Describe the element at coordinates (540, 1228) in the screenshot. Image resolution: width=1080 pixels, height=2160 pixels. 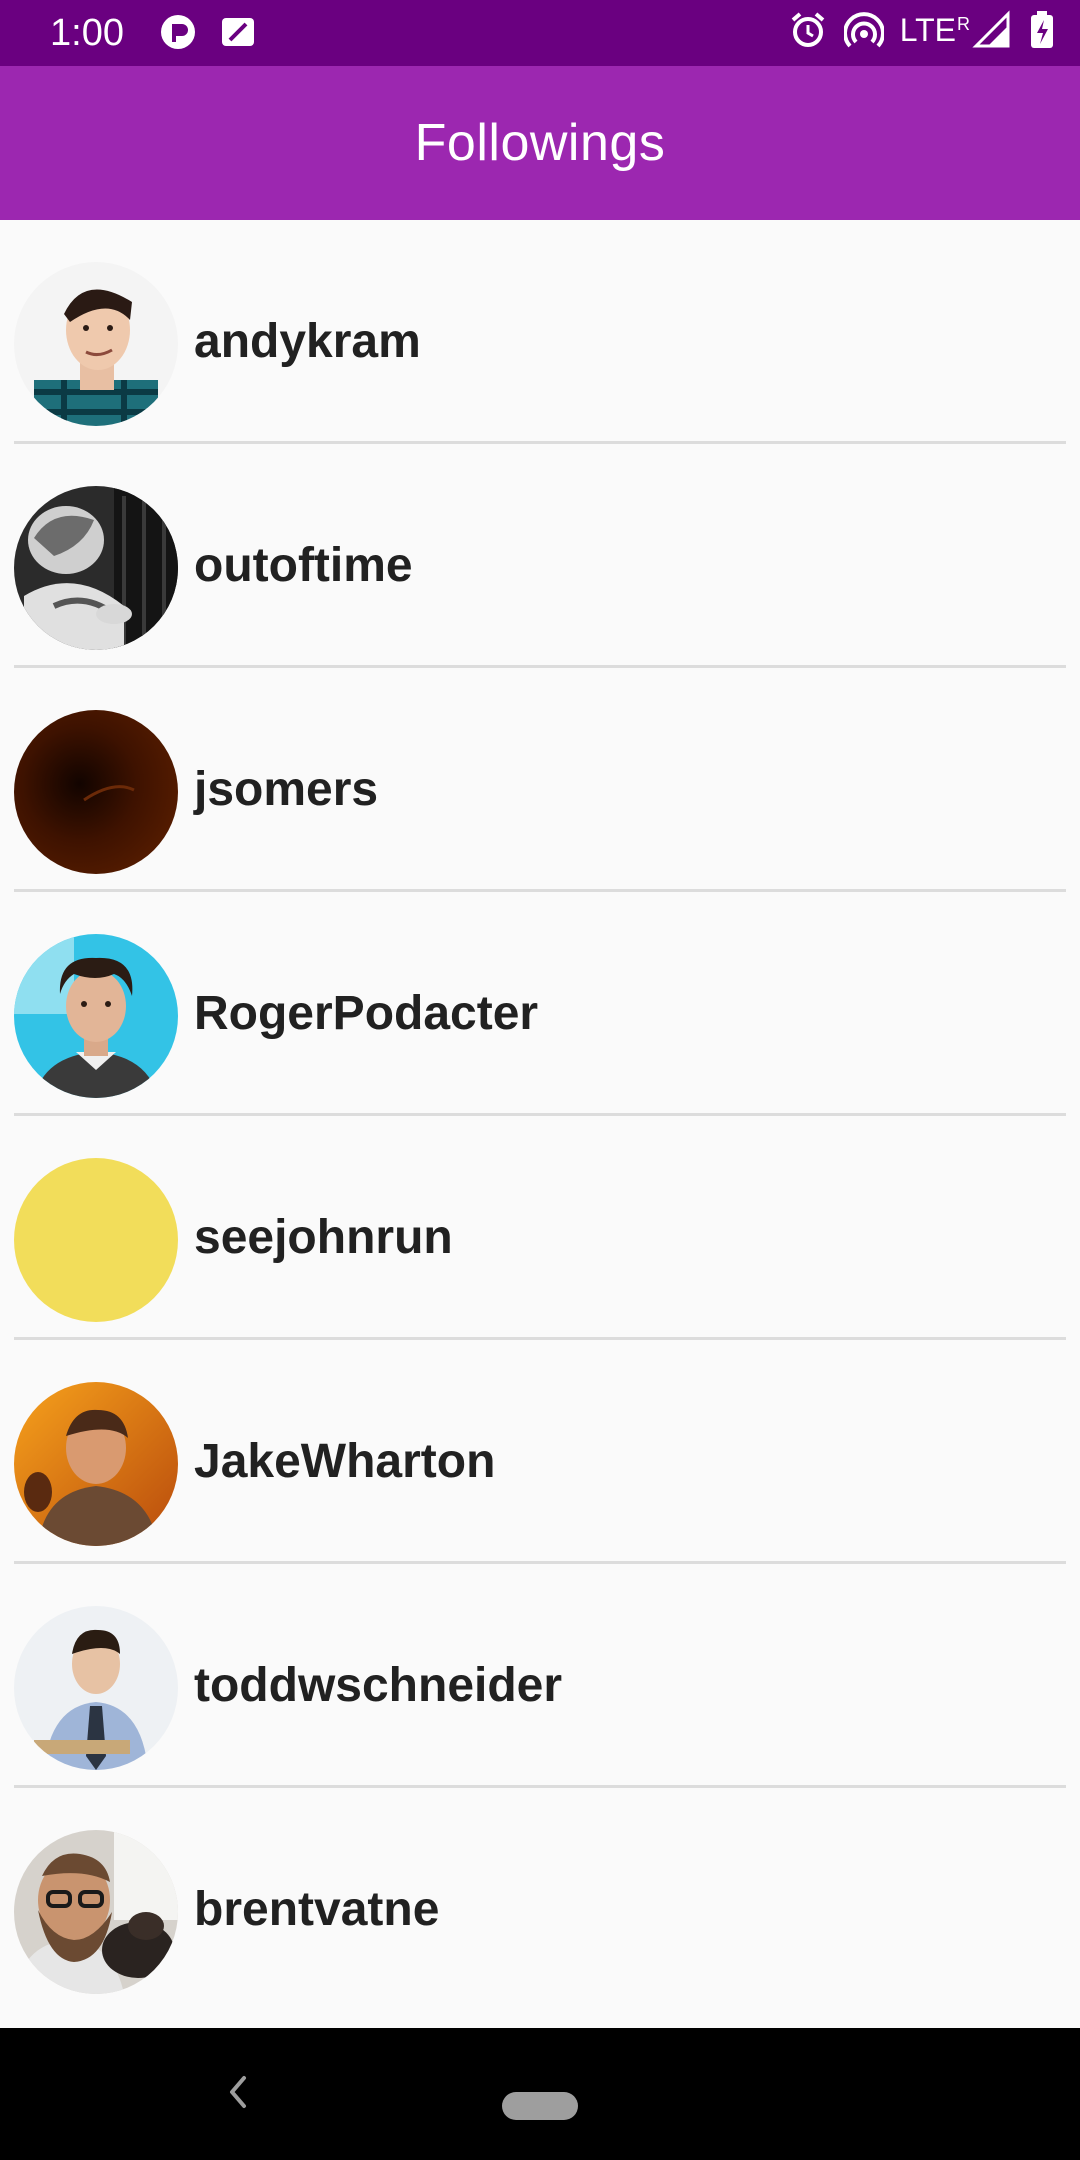
I see `list-item: seejohnrun` at that location.